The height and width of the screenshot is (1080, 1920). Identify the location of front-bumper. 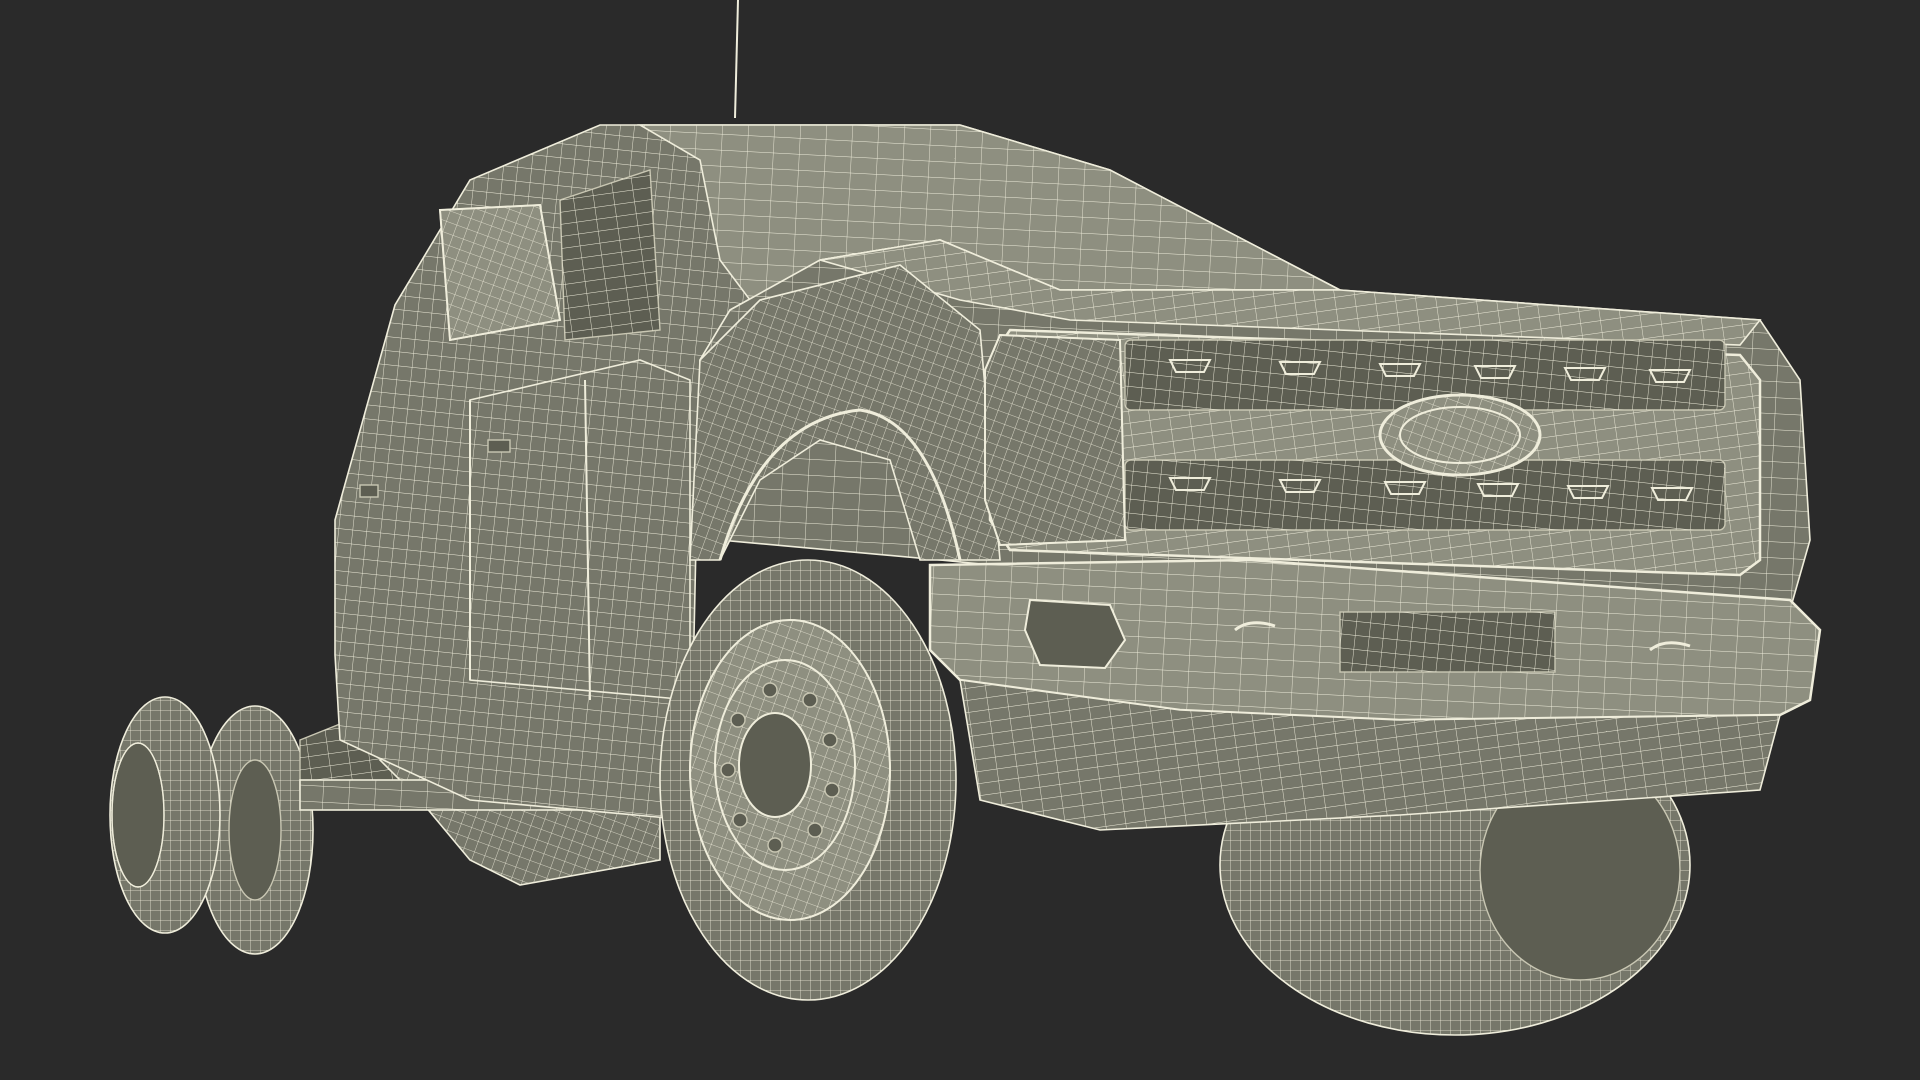
(1375, 694).